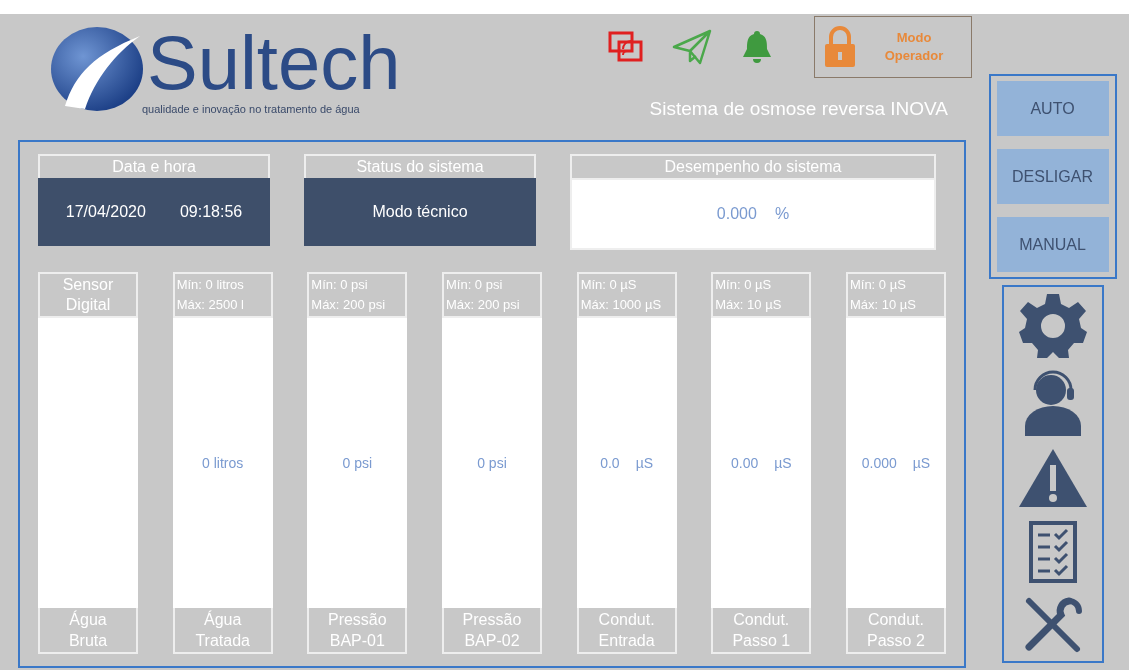 This screenshot has height=670, width=1129. What do you see at coordinates (1052, 108) in the screenshot?
I see `mode-button: AUTO` at bounding box center [1052, 108].